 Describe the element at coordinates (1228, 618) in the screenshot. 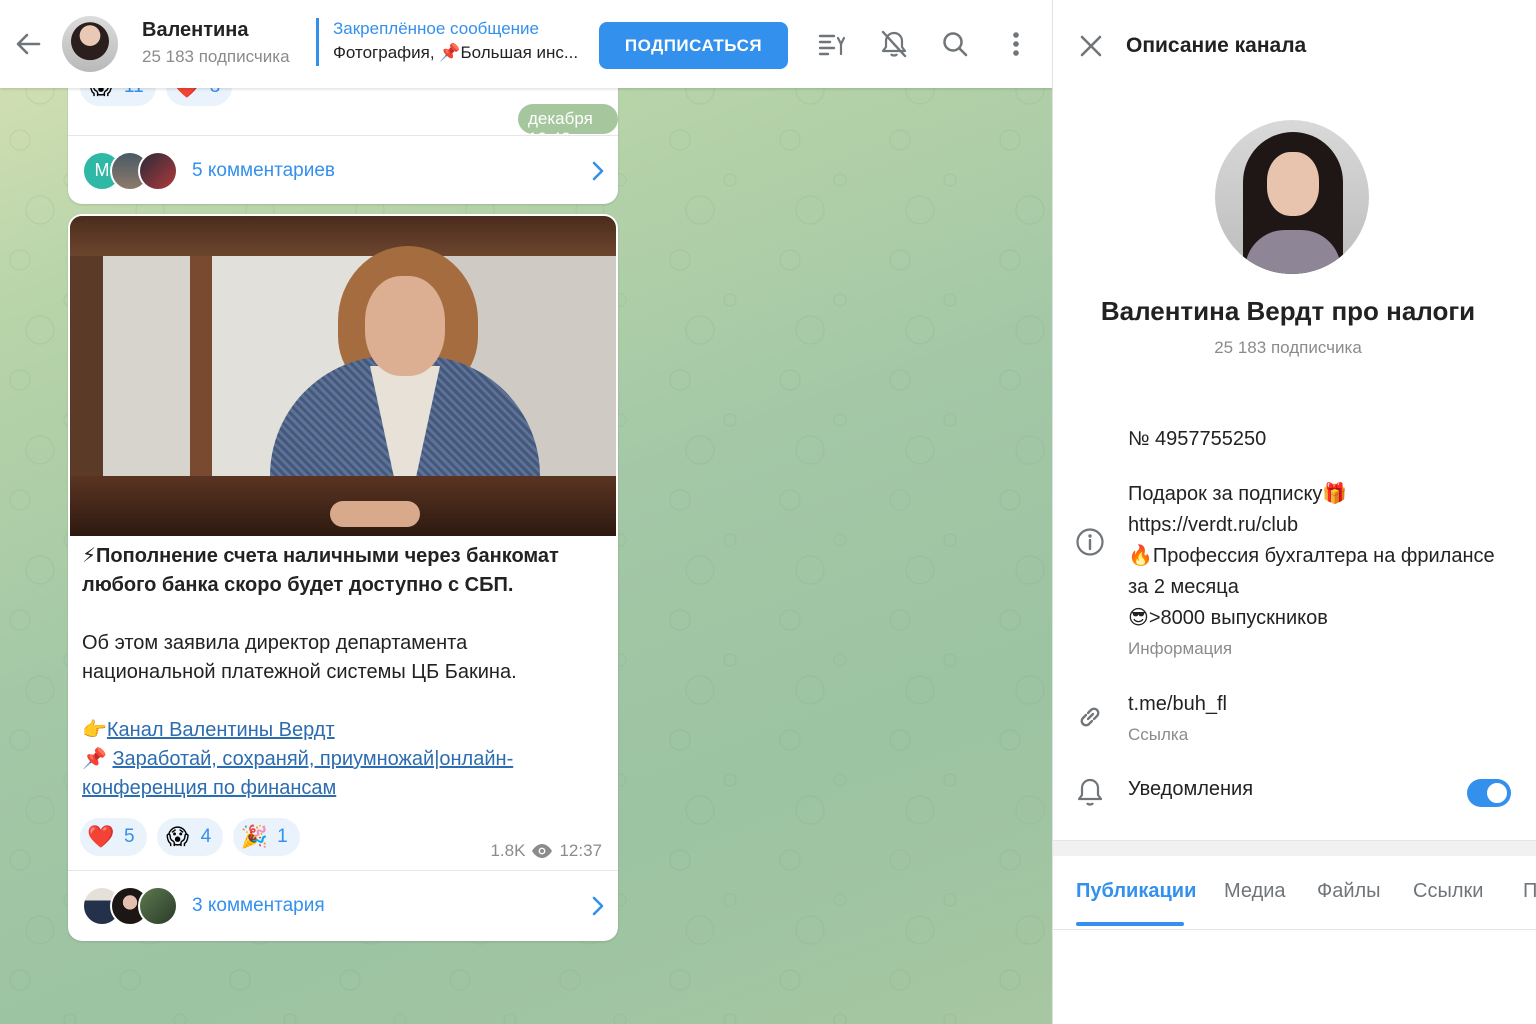

I see `description-graduates-line: 😎>8000 выпускников` at that location.